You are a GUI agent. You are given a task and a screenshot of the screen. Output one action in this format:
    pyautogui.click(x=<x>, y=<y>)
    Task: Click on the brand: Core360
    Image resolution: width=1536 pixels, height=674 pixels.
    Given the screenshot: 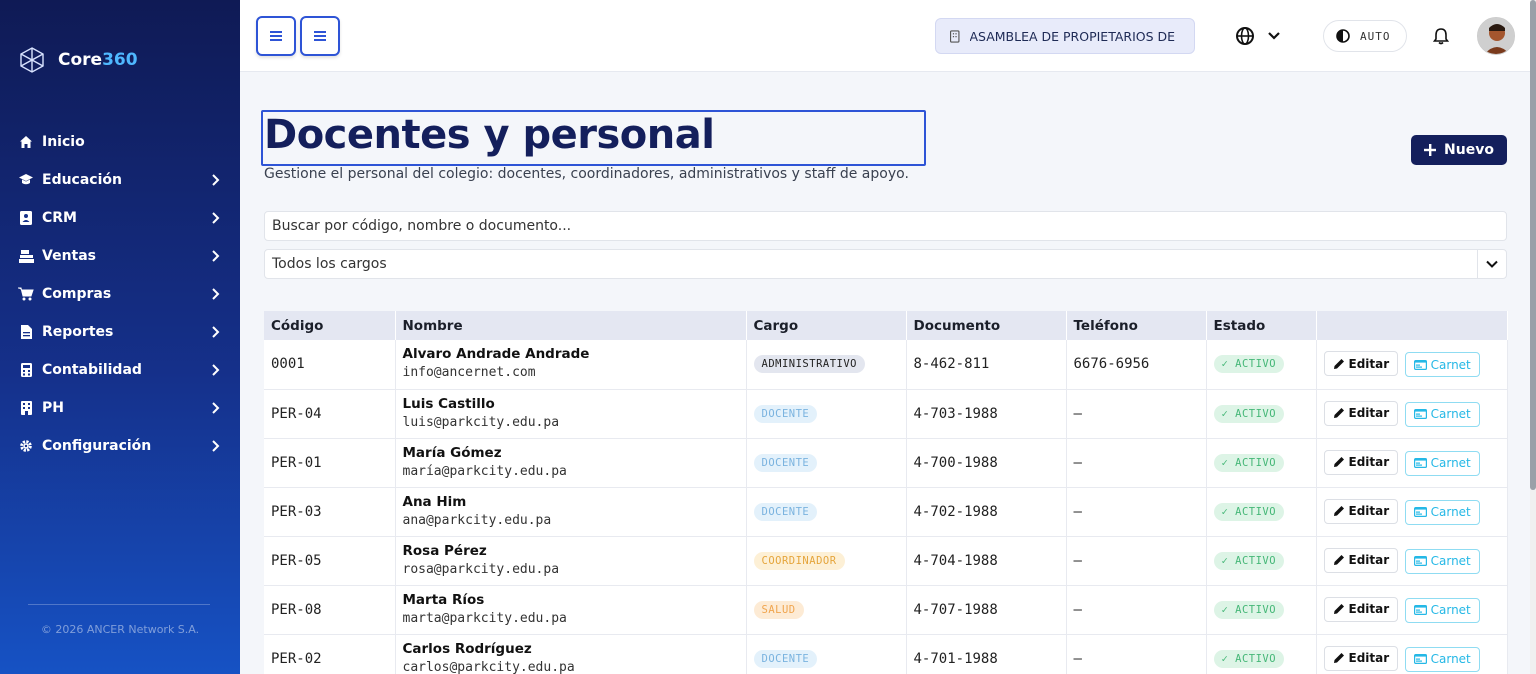 What is the action you would take?
    pyautogui.click(x=78, y=60)
    